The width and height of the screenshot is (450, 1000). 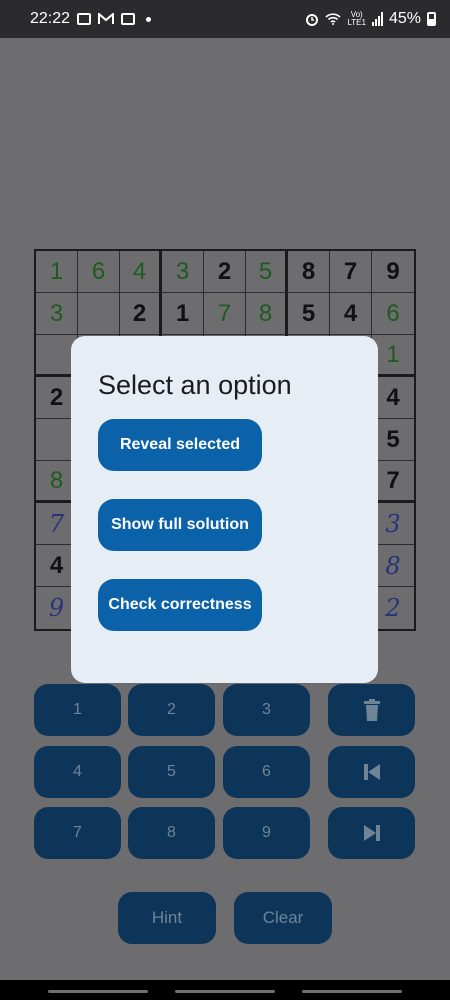 What do you see at coordinates (312, 20) in the screenshot?
I see `alarm-icon` at bounding box center [312, 20].